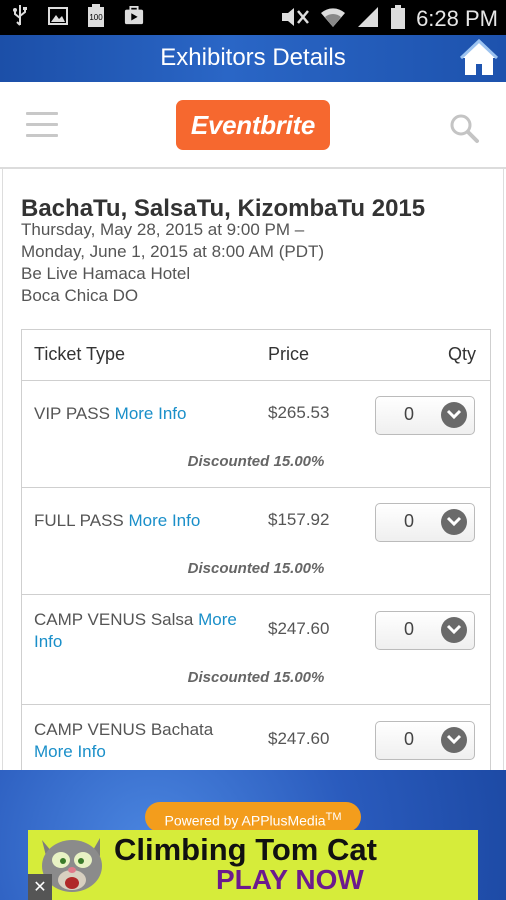 This screenshot has width=506, height=900. I want to click on battery-icon, so click(398, 19).